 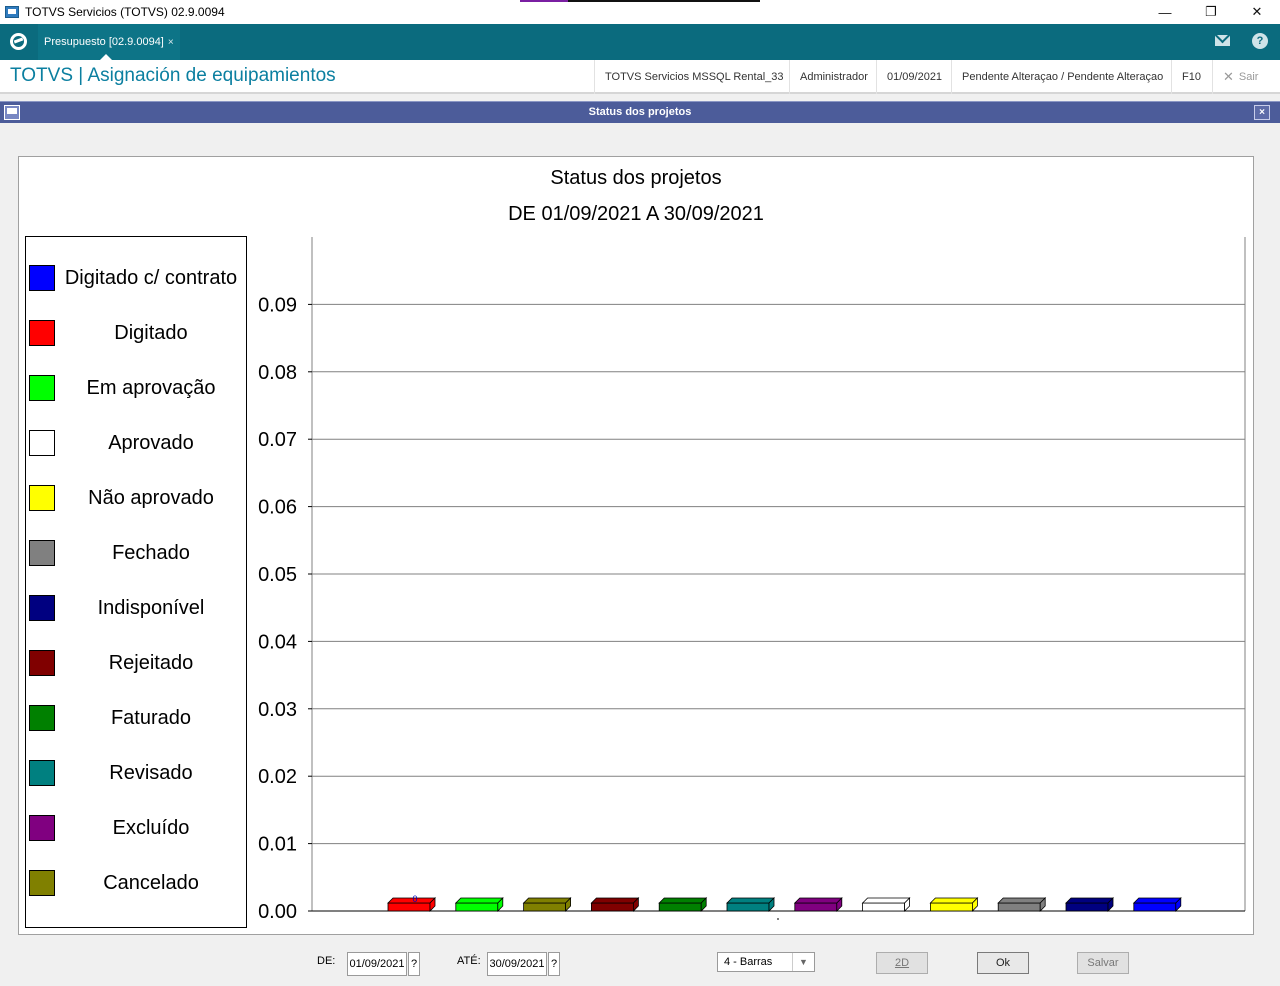 I want to click on y-tick-label: 0.02, so click(x=277, y=777).